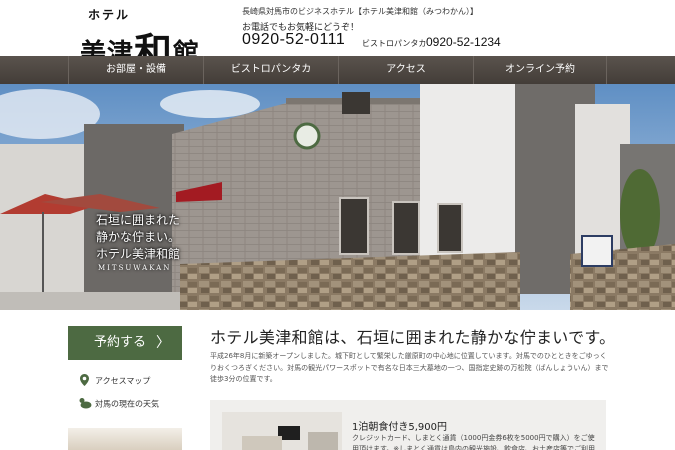 This screenshot has width=675, height=450. I want to click on page-title: ホテル美津和館は、石垣に囲まれた静かな佇まいです。, so click(413, 337).